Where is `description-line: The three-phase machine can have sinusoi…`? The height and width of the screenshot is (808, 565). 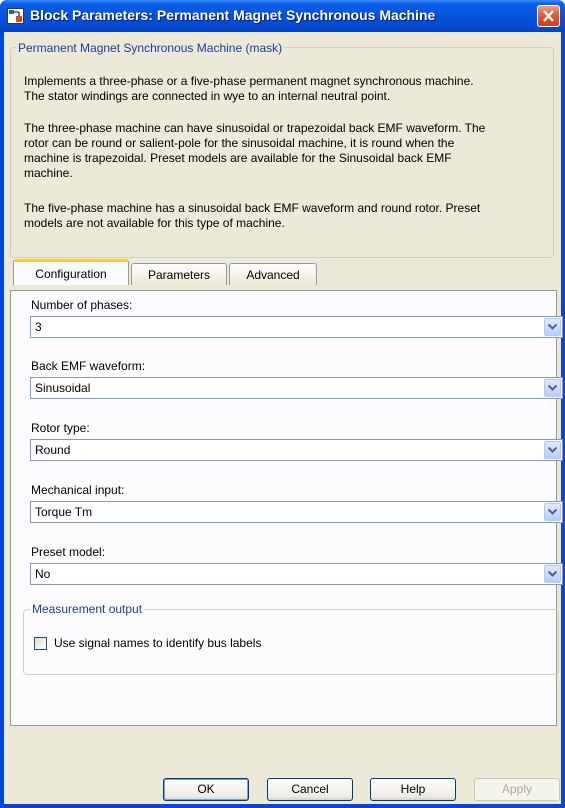 description-line: The three-phase machine can have sinusoi… is located at coordinates (255, 128).